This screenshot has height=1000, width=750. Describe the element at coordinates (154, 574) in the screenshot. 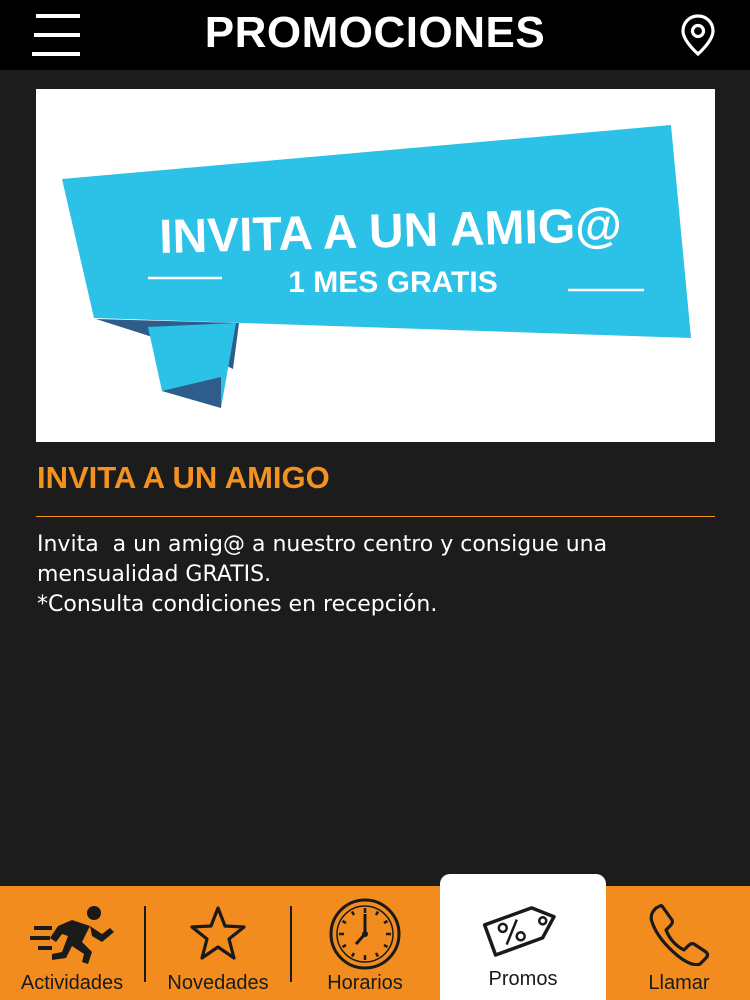

I see `description-line: mensualidad GRATIS.` at that location.